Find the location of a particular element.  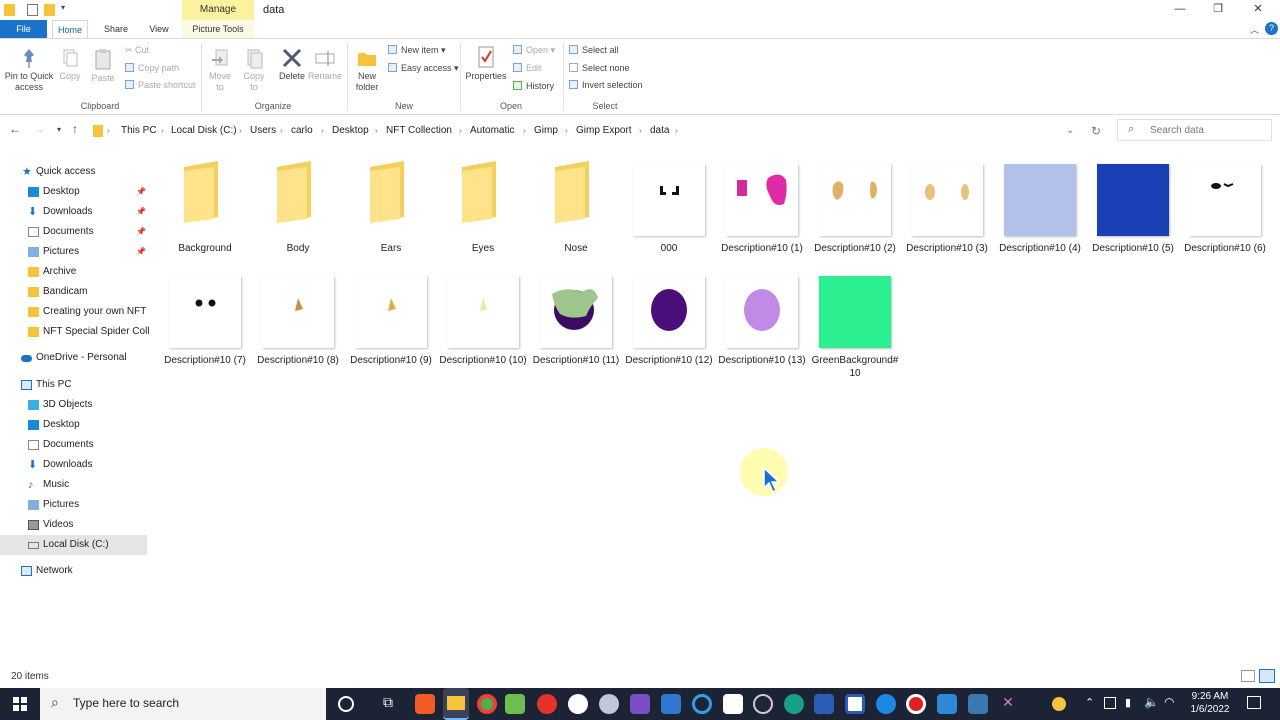

file-item-image: Description#10 (9) is located at coordinates (391, 323).